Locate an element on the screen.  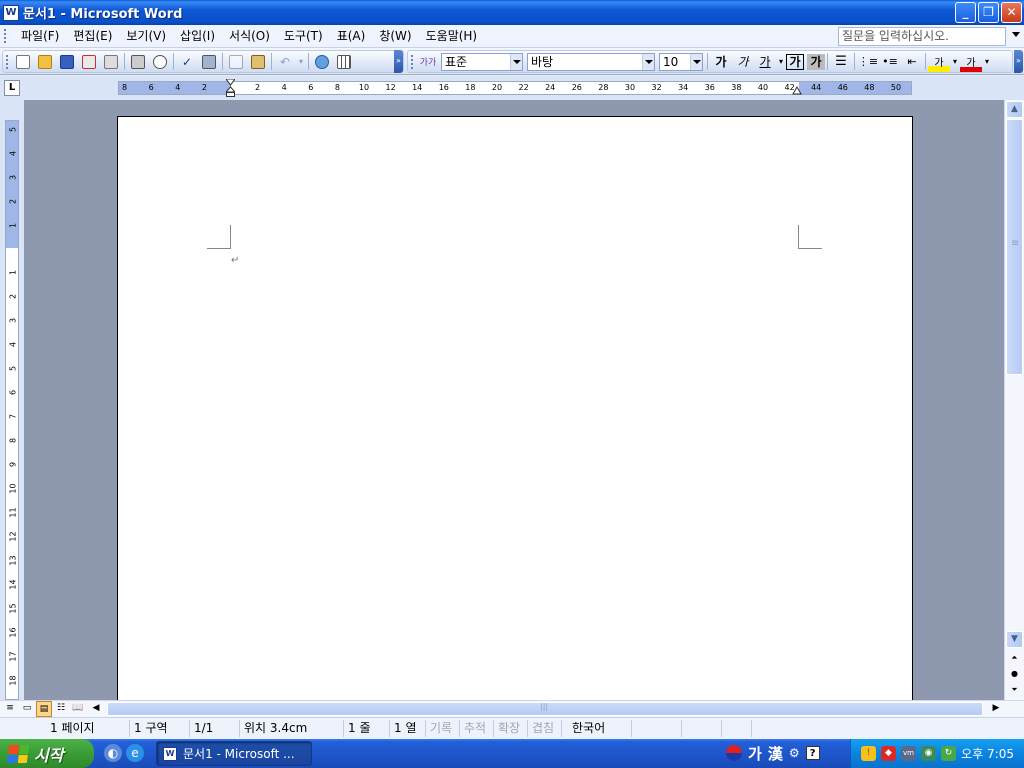
font-select: 바탕 is located at coordinates (591, 61).